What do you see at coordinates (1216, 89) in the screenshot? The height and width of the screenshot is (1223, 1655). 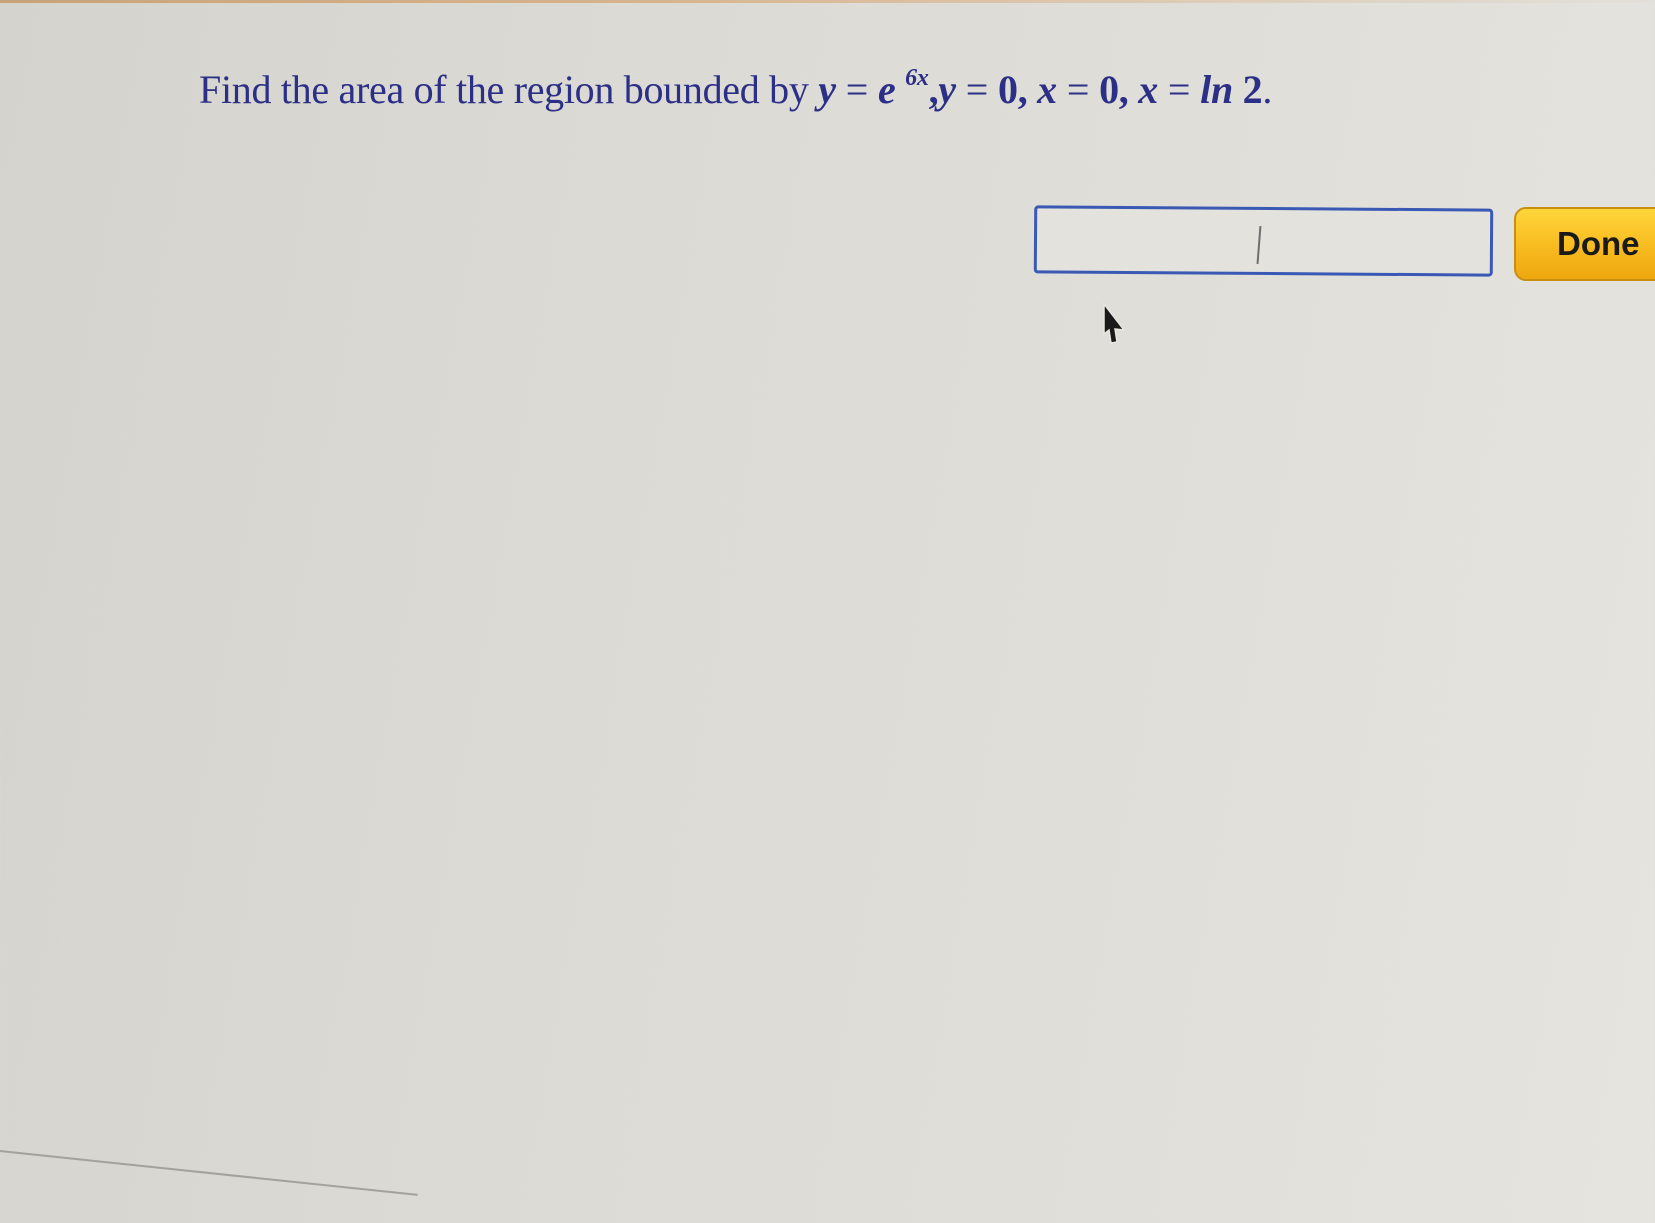 I see `ln-function: ln` at bounding box center [1216, 89].